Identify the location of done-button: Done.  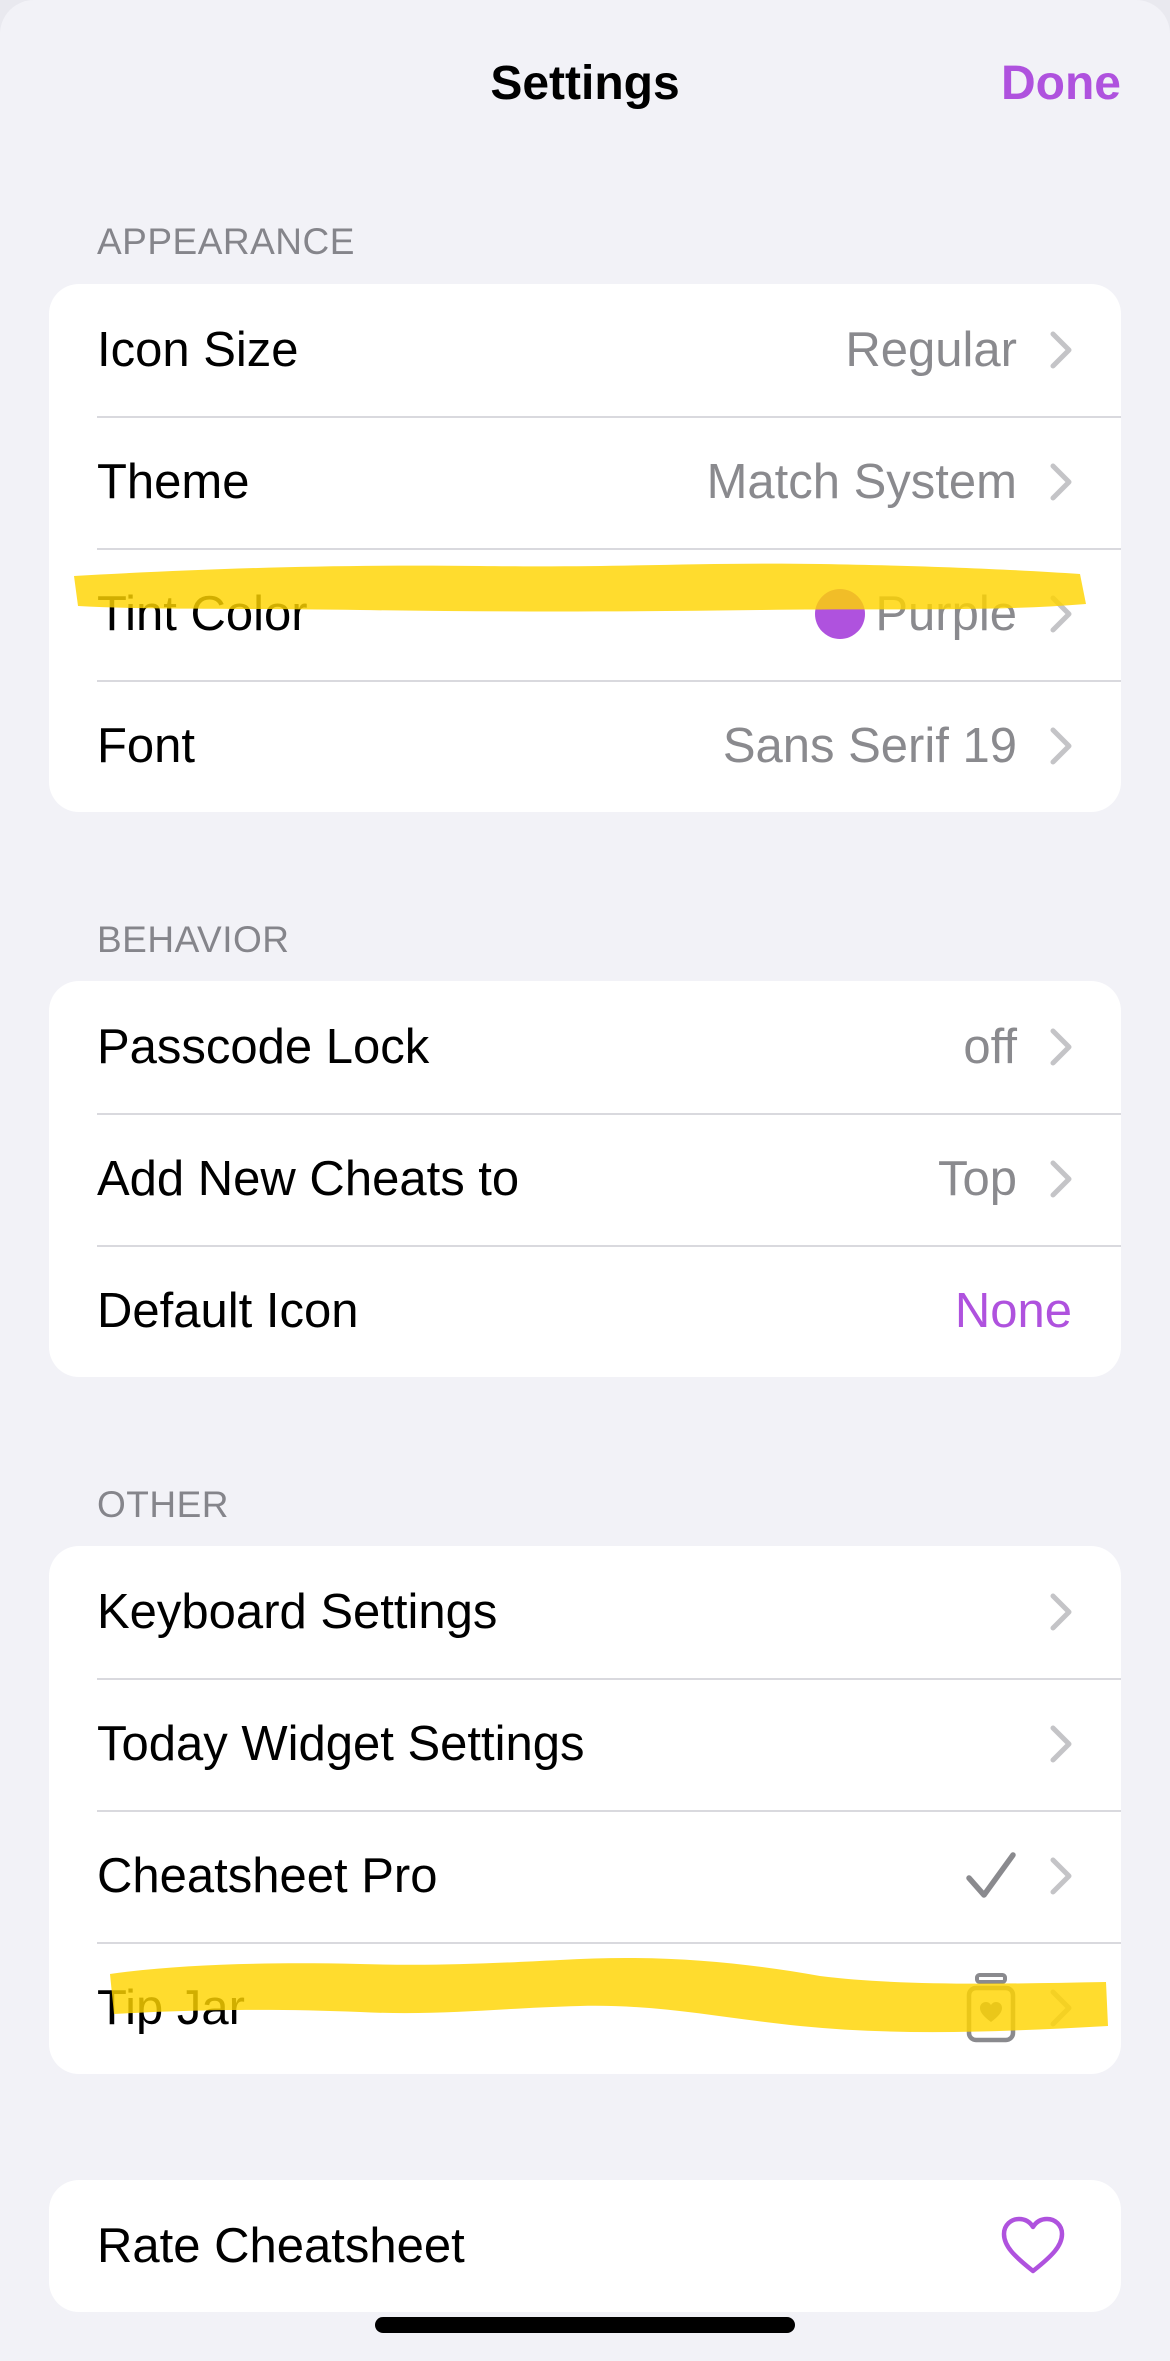
(1061, 84).